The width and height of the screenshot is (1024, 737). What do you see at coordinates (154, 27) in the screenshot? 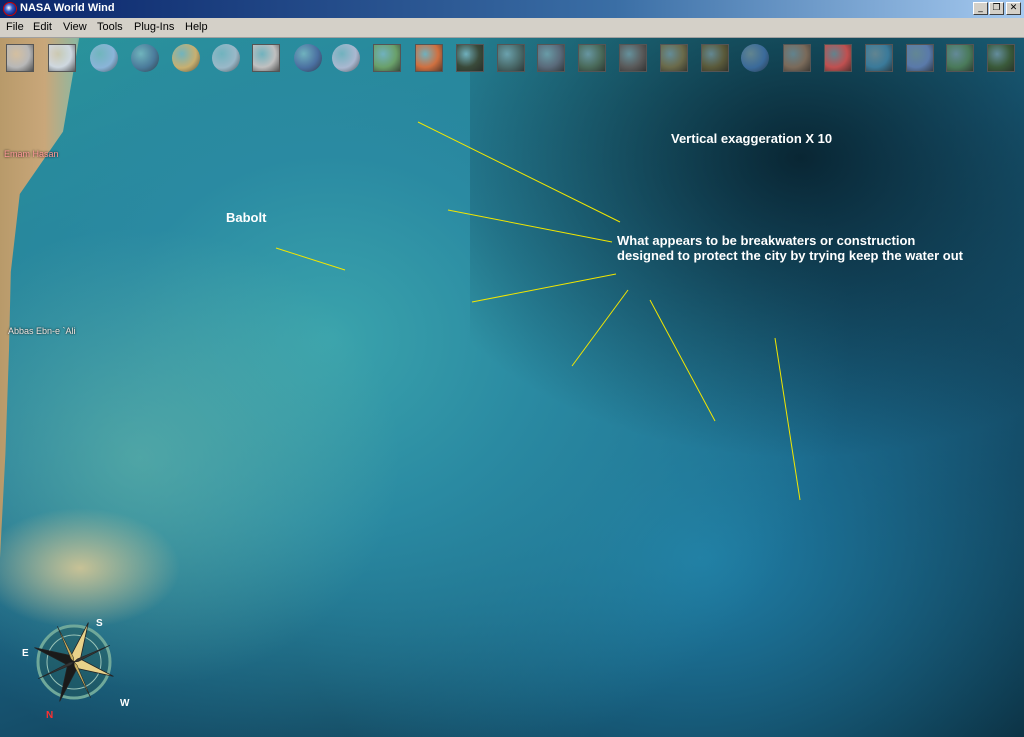
I see `menu-plug-ins: Plug-Ins` at bounding box center [154, 27].